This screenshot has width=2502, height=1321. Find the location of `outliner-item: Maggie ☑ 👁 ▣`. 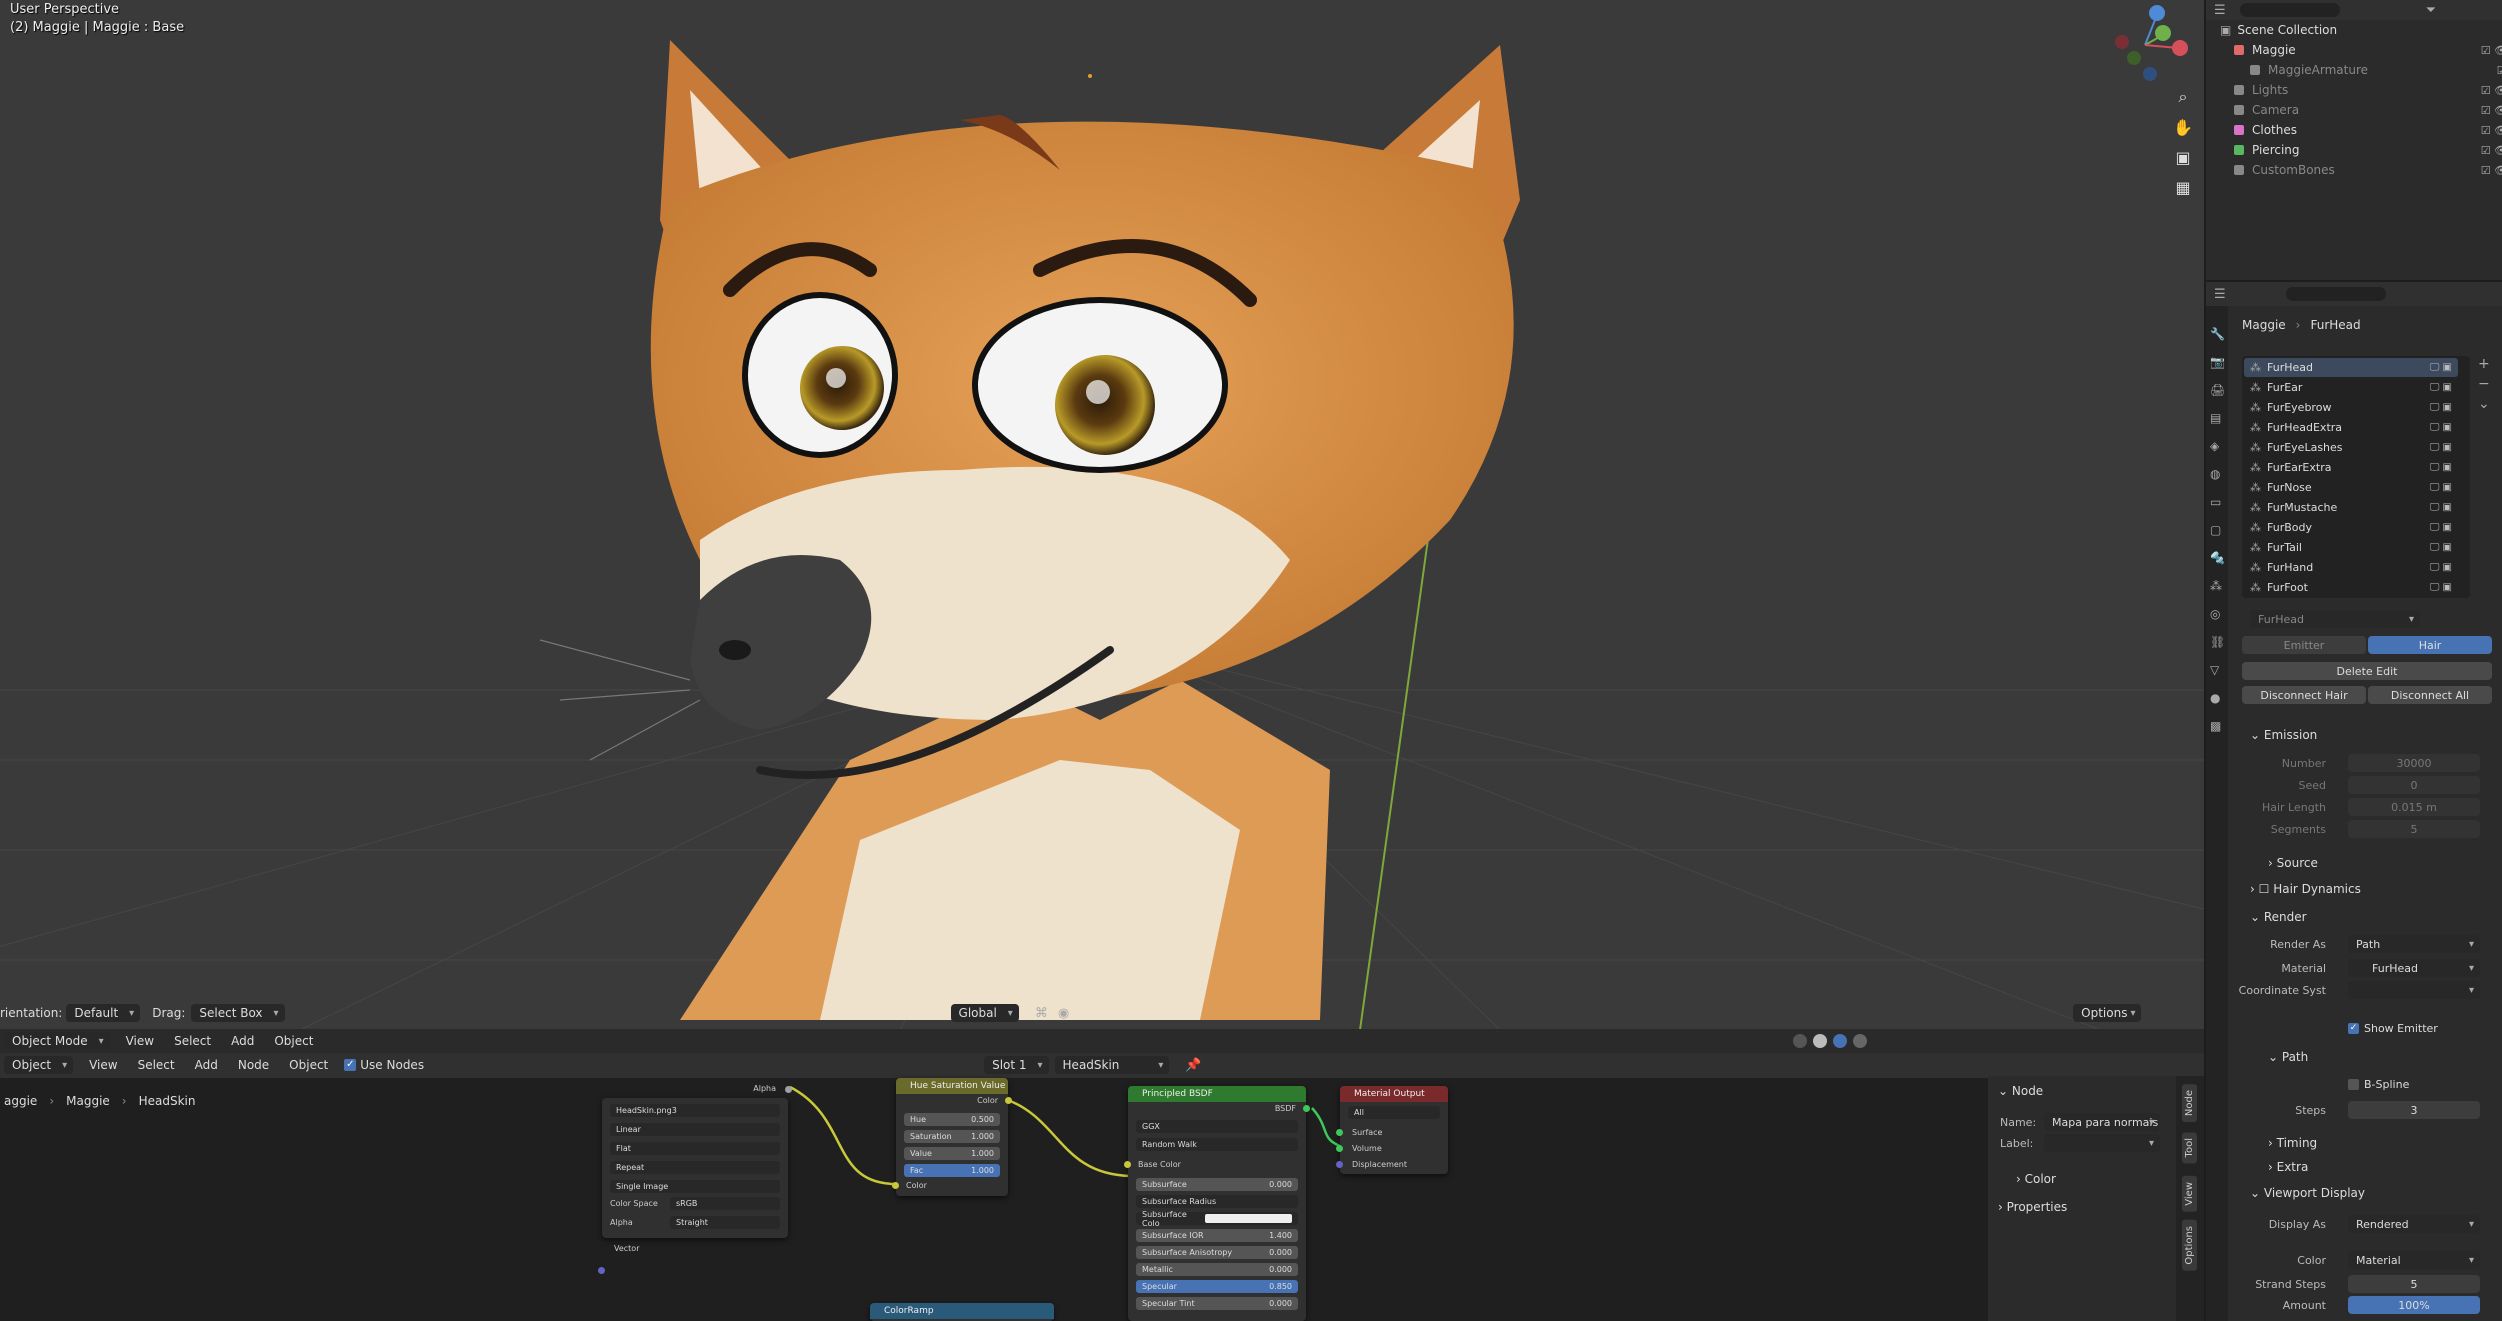

outliner-item: Maggie ☑ 👁 ▣ is located at coordinates (2354, 50).